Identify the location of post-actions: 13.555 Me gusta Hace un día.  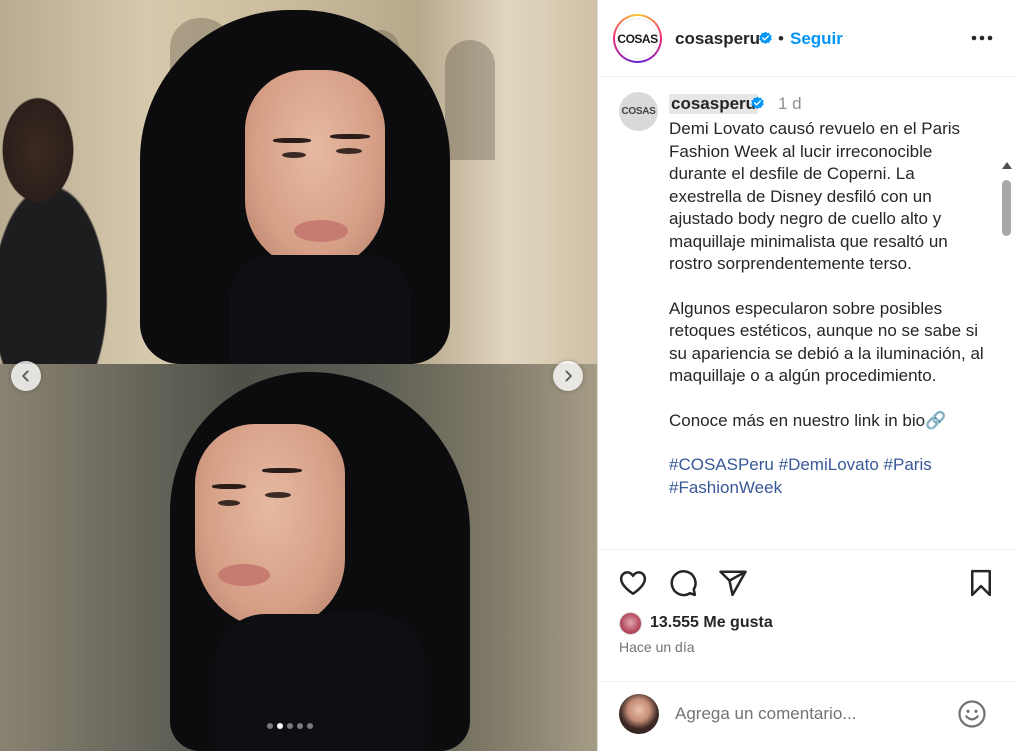
(807, 651).